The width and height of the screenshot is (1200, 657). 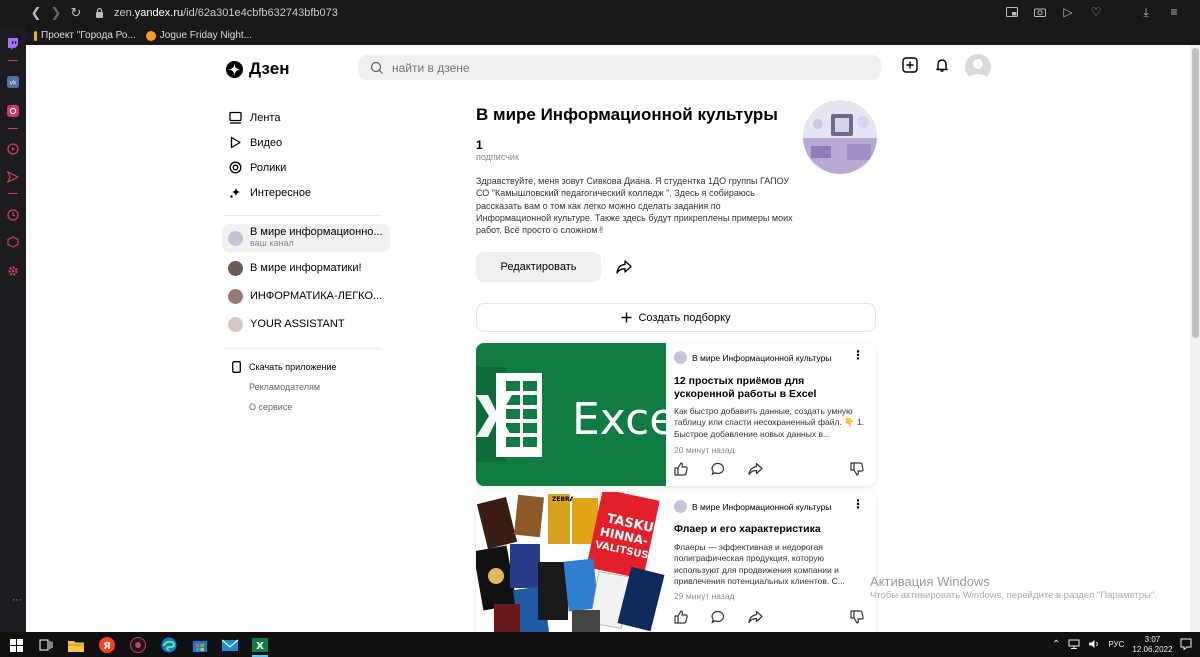 What do you see at coordinates (46, 645) in the screenshot?
I see `task-view-icon` at bounding box center [46, 645].